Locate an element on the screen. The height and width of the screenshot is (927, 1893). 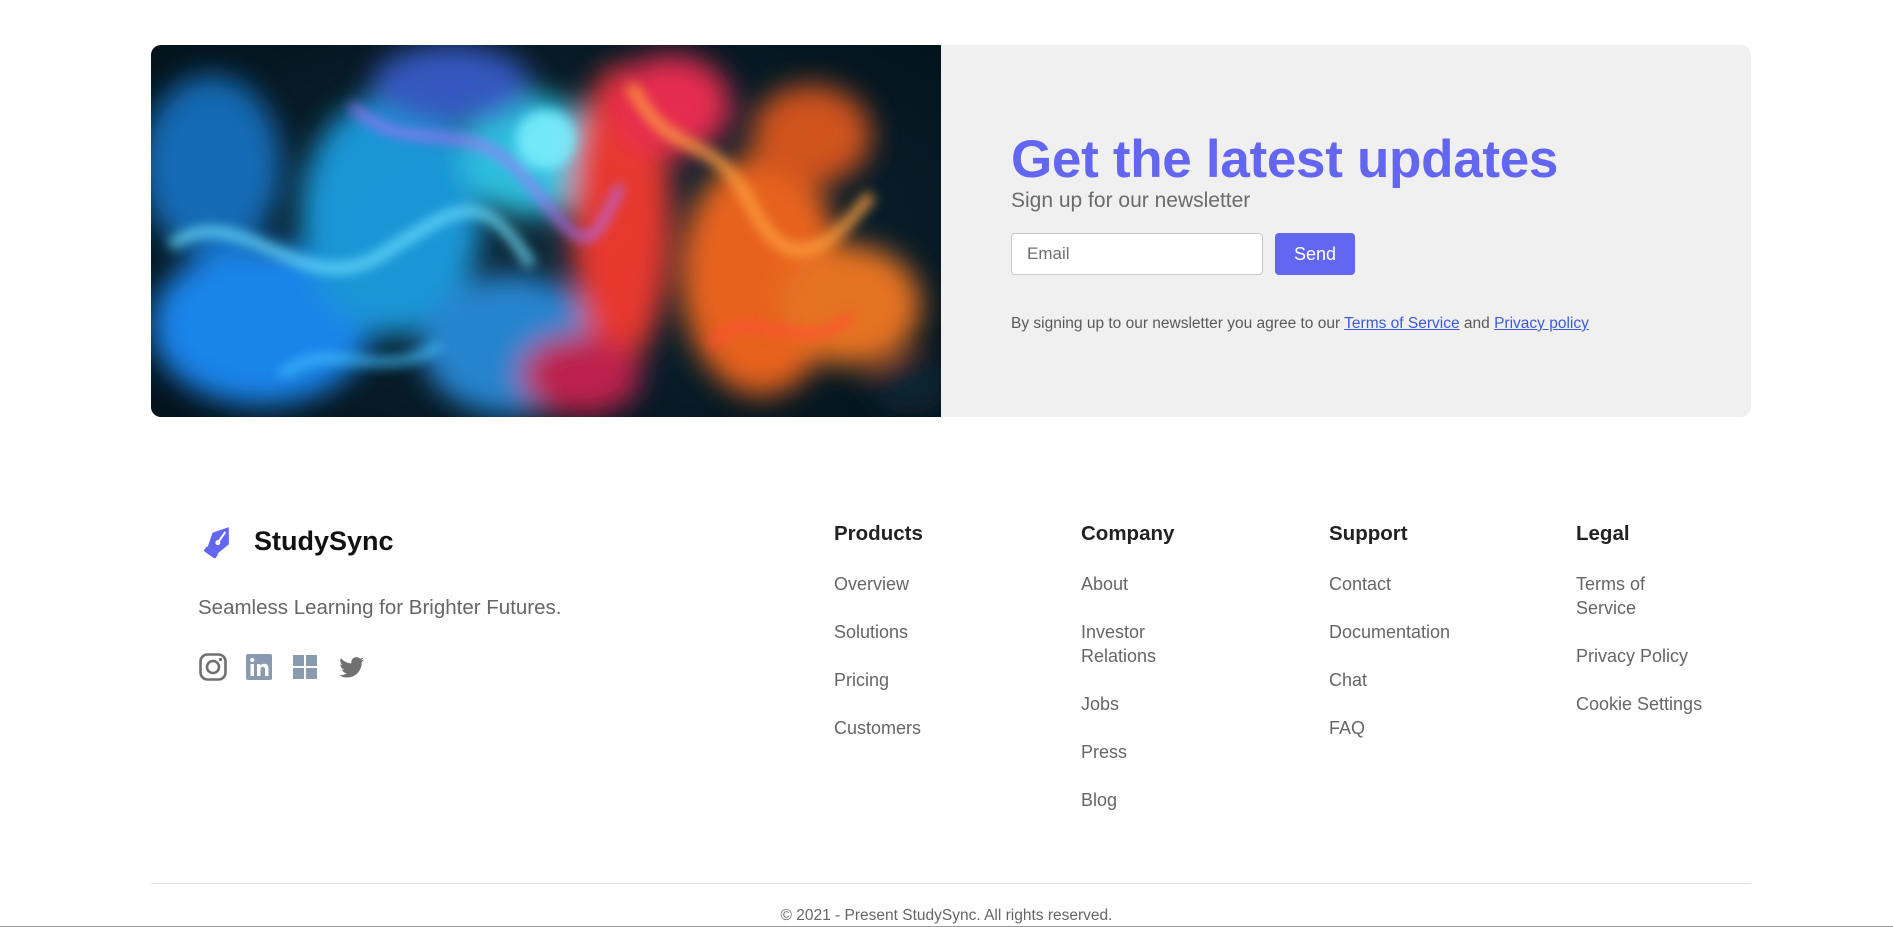
brand: StudySync is located at coordinates (296, 541).